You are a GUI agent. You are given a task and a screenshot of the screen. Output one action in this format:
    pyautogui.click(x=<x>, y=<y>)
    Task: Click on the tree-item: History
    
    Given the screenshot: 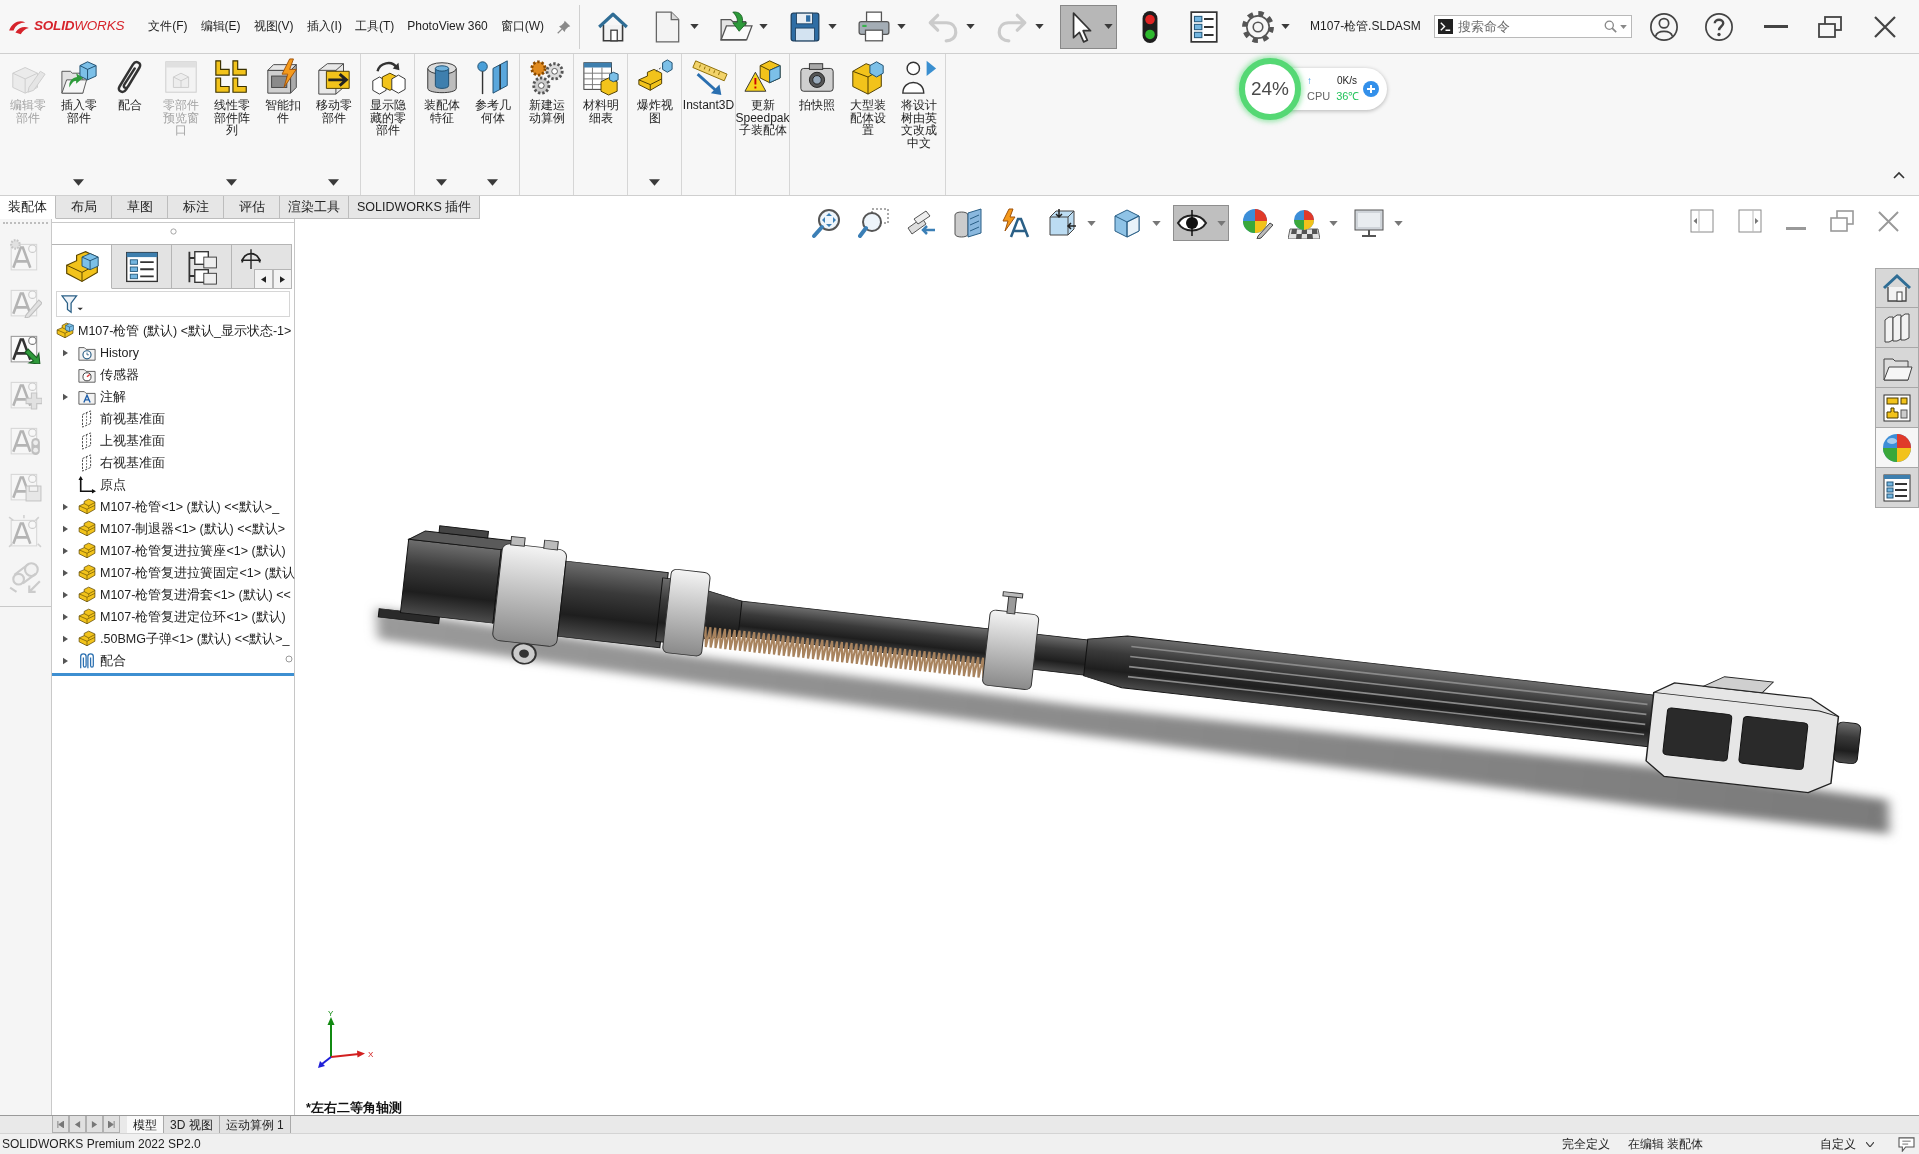 What is the action you would take?
    pyautogui.click(x=173, y=353)
    